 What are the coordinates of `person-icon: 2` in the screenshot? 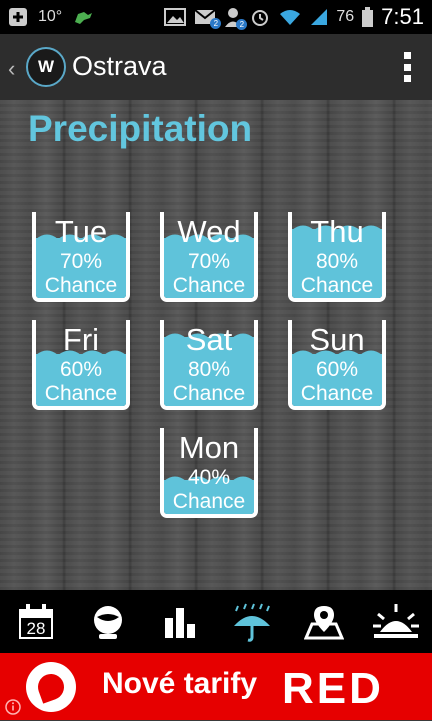 It's located at (236, 18).